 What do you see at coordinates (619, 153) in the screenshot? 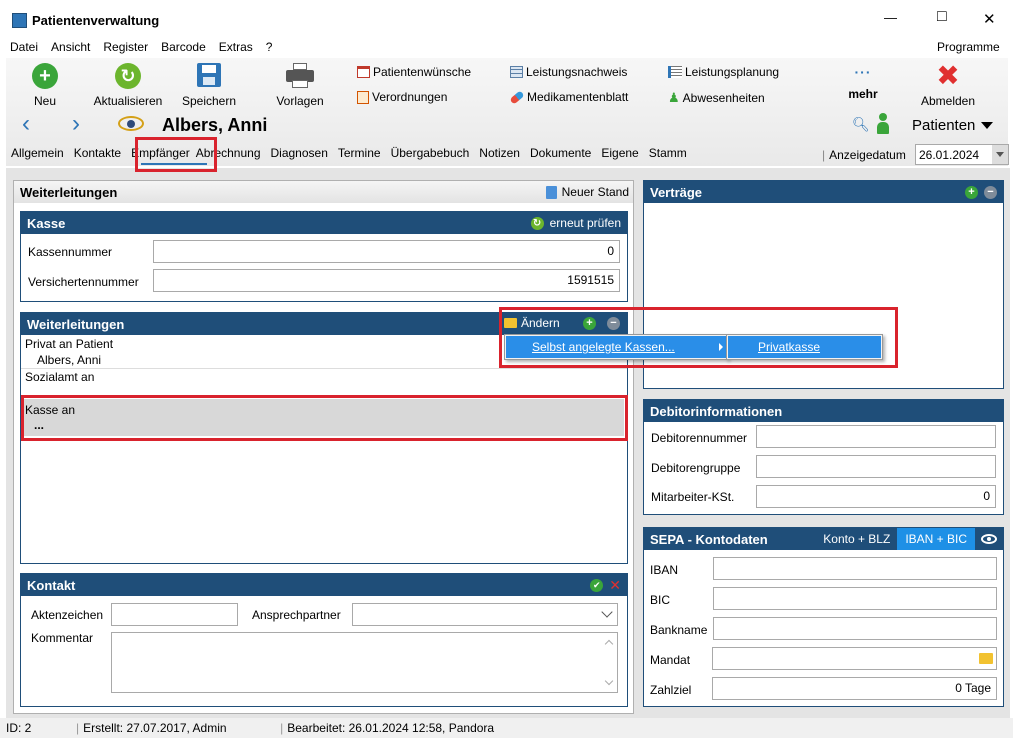
I see `tab-eigene: Eigene` at bounding box center [619, 153].